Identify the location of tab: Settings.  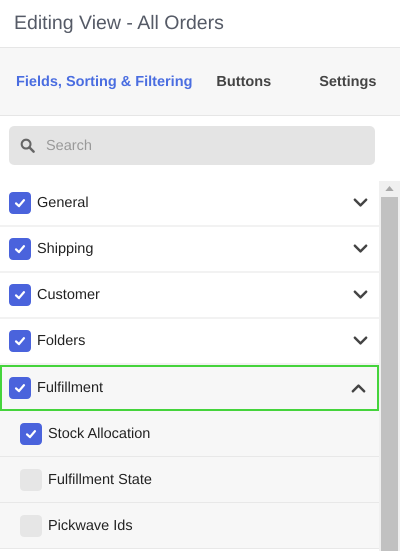
(347, 82).